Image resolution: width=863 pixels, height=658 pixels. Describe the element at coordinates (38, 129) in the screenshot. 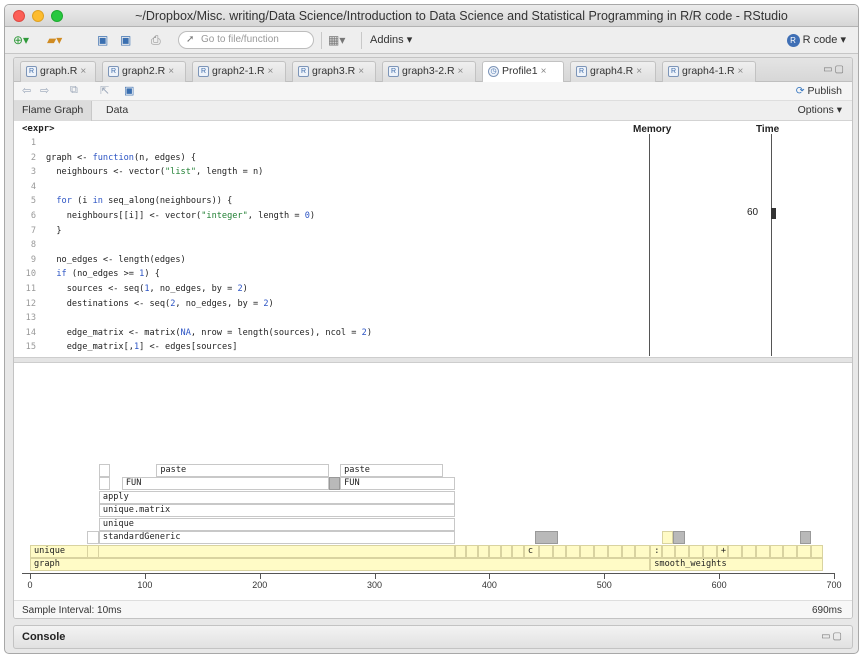

I see `expr-column-header: <expr>` at that location.